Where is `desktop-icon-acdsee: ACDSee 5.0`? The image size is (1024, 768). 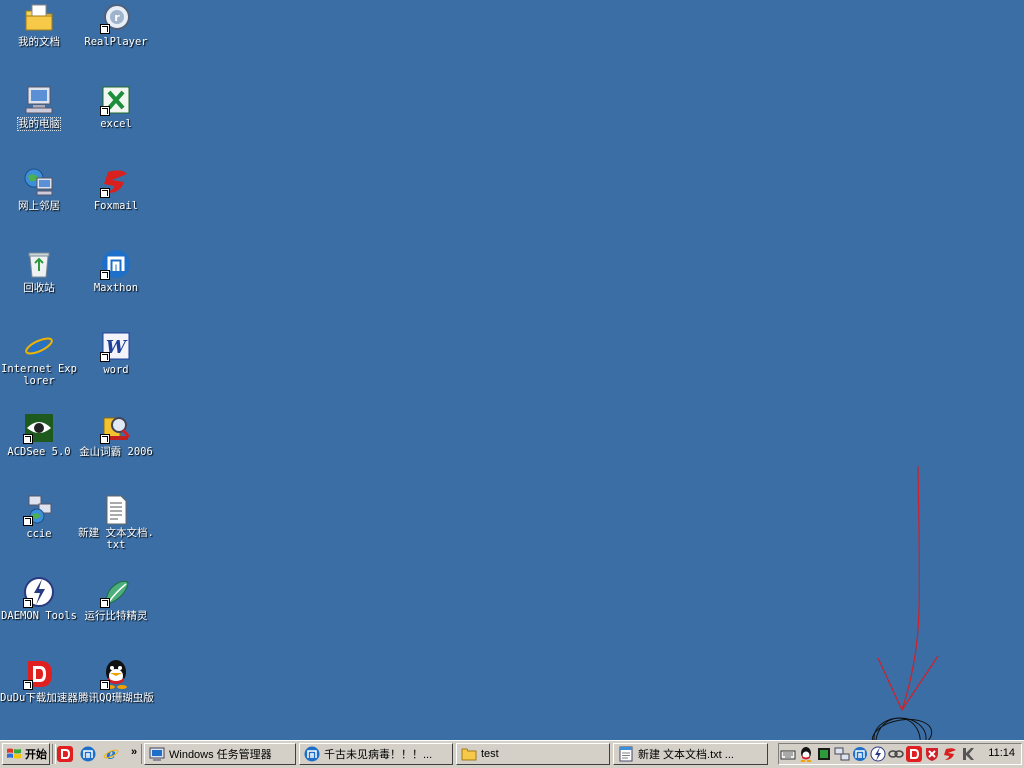
desktop-icon-acdsee: ACDSee 5.0 is located at coordinates (39, 435).